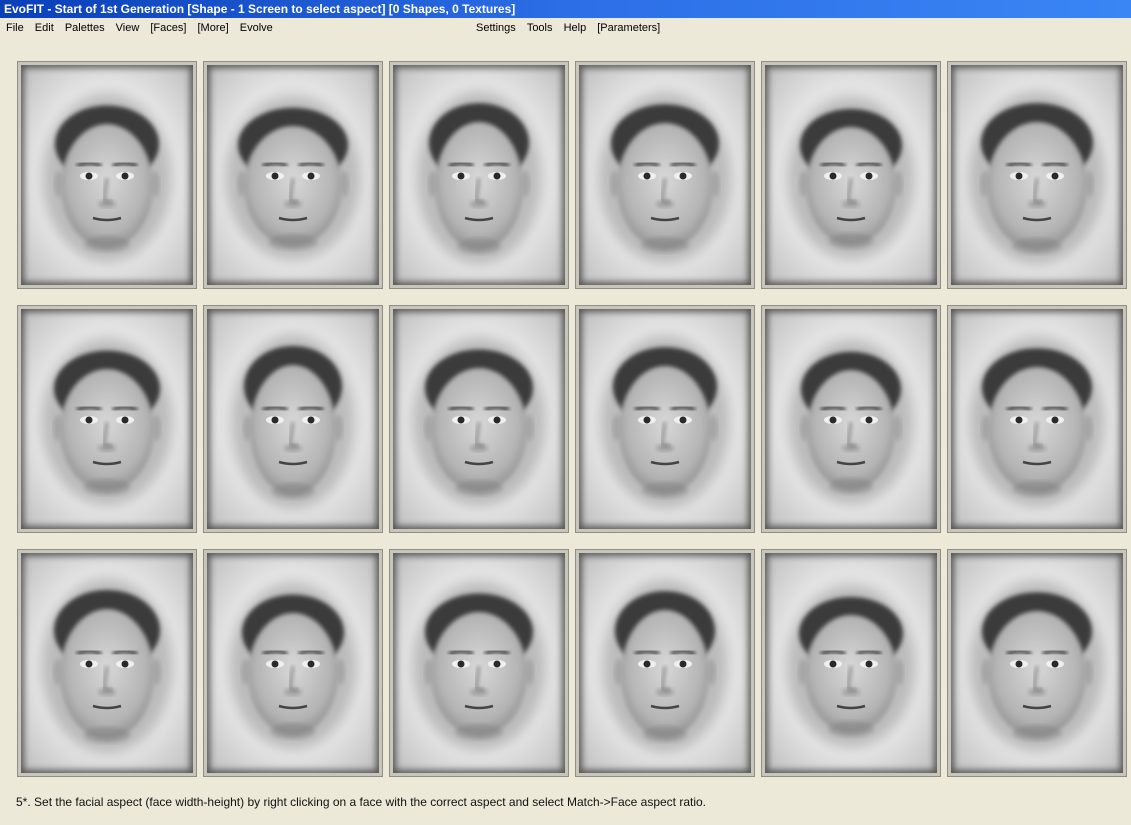  What do you see at coordinates (628, 28) in the screenshot?
I see `menu-parameters: [Parameters]` at bounding box center [628, 28].